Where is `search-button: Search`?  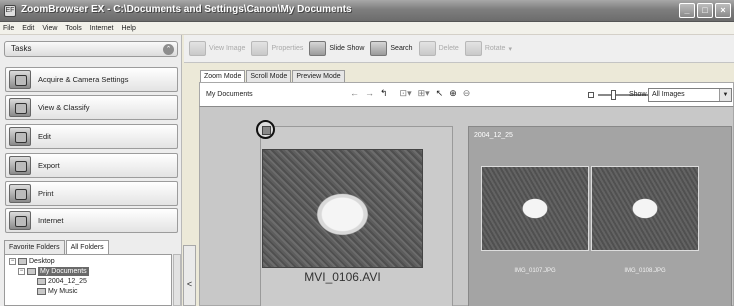
search-button: Search is located at coordinates (391, 48).